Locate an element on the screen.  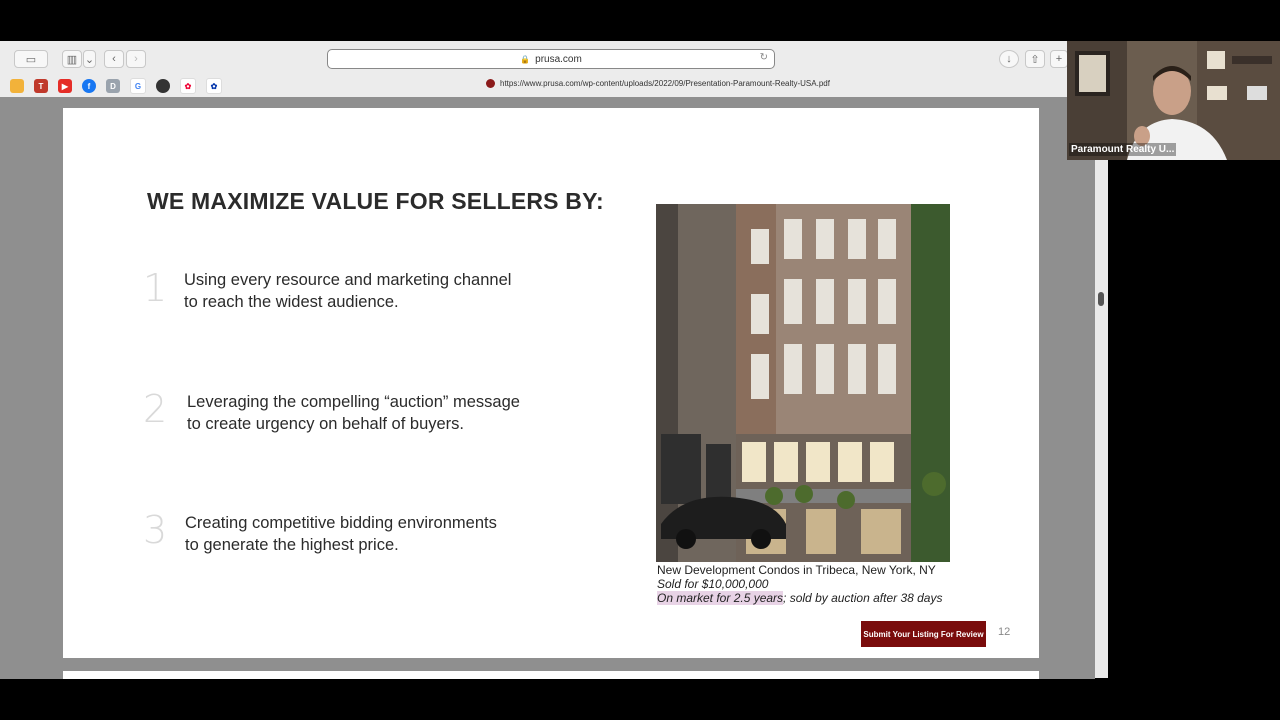
highlighted-text: On market for 2.5 years is located at coordinates (720, 598).